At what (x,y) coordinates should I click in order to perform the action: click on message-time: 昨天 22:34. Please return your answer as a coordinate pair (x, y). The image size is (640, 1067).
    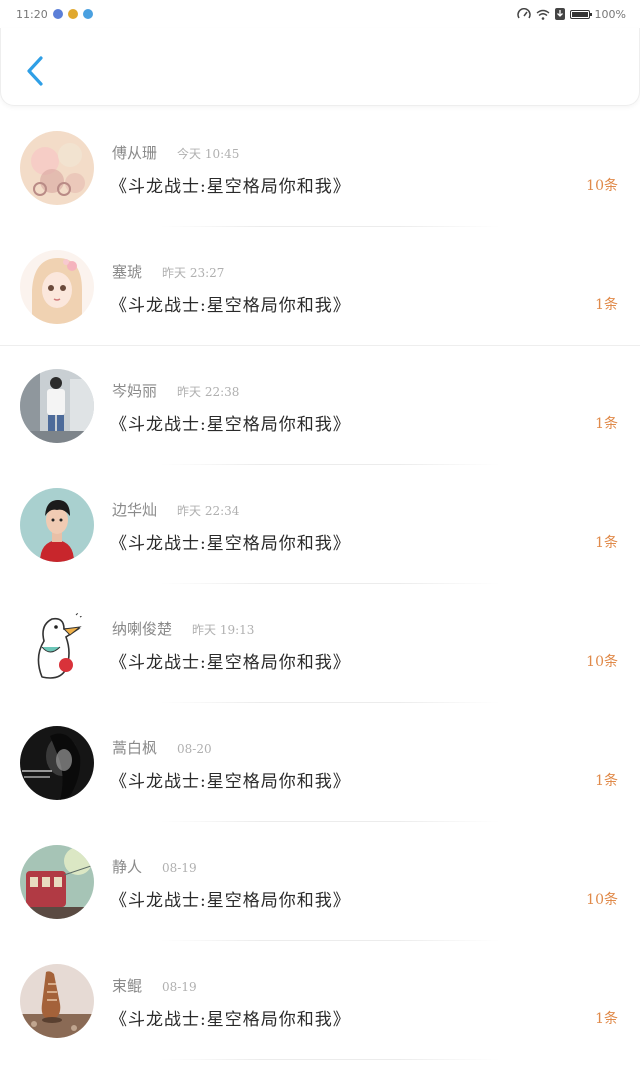
    Looking at the image, I should click on (208, 511).